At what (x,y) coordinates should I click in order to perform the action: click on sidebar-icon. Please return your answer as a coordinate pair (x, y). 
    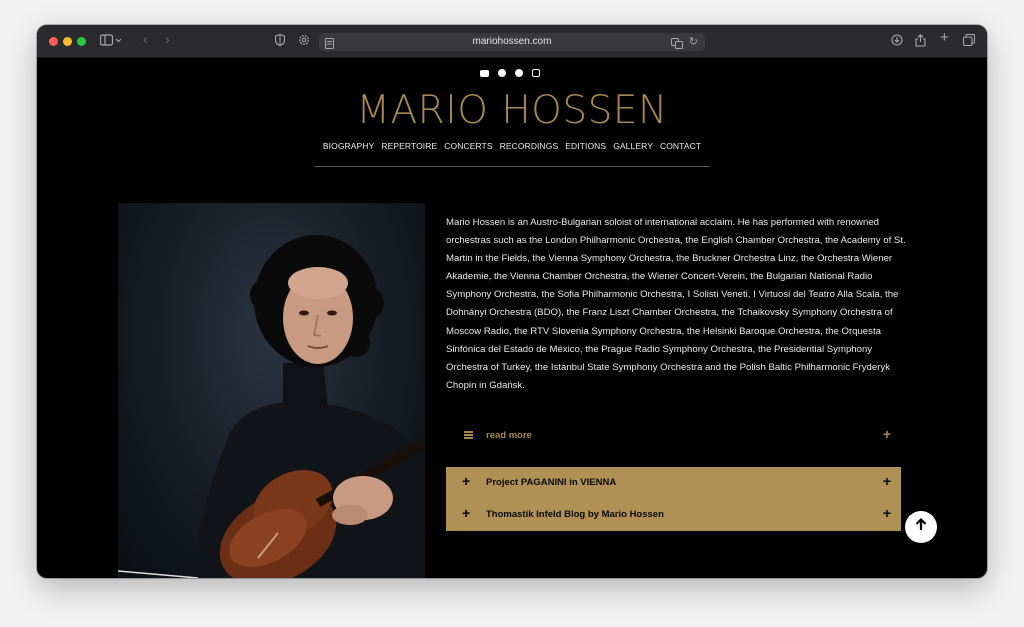
    Looking at the image, I should click on (110, 41).